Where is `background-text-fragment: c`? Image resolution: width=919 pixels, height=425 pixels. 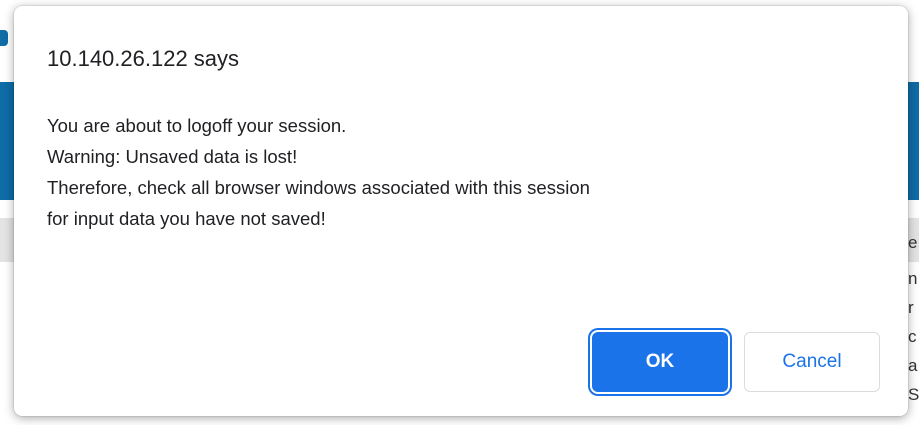 background-text-fragment: c is located at coordinates (912, 336).